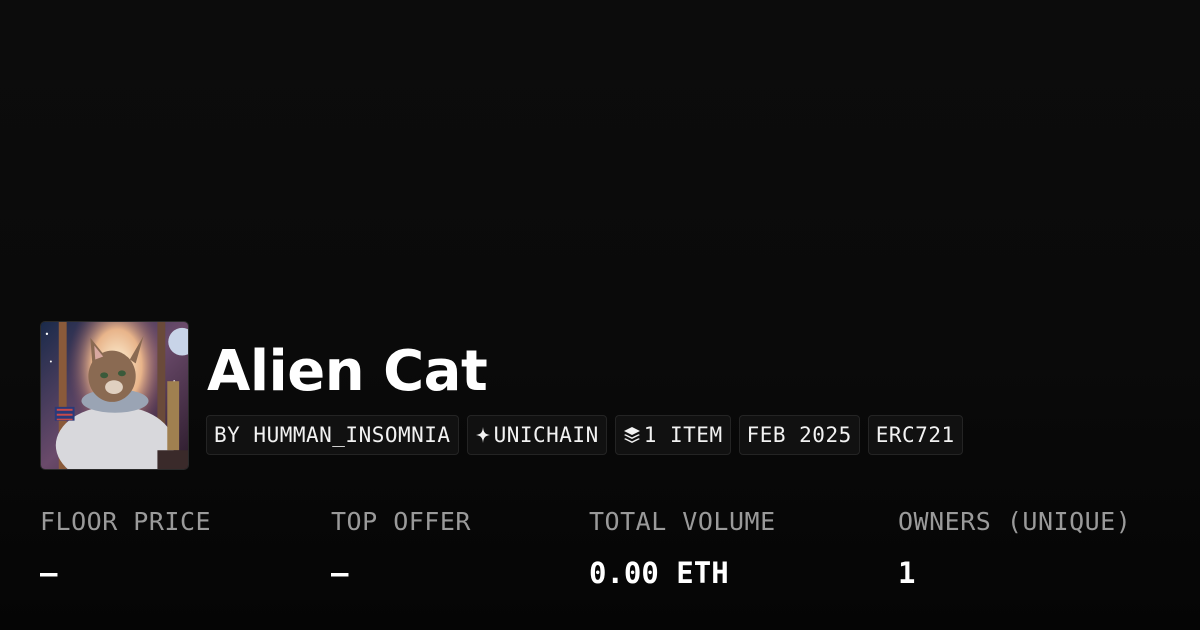 The image size is (1200, 630). Describe the element at coordinates (1015, 521) in the screenshot. I see `stat-label: OWNERS (UNIQUE)` at that location.